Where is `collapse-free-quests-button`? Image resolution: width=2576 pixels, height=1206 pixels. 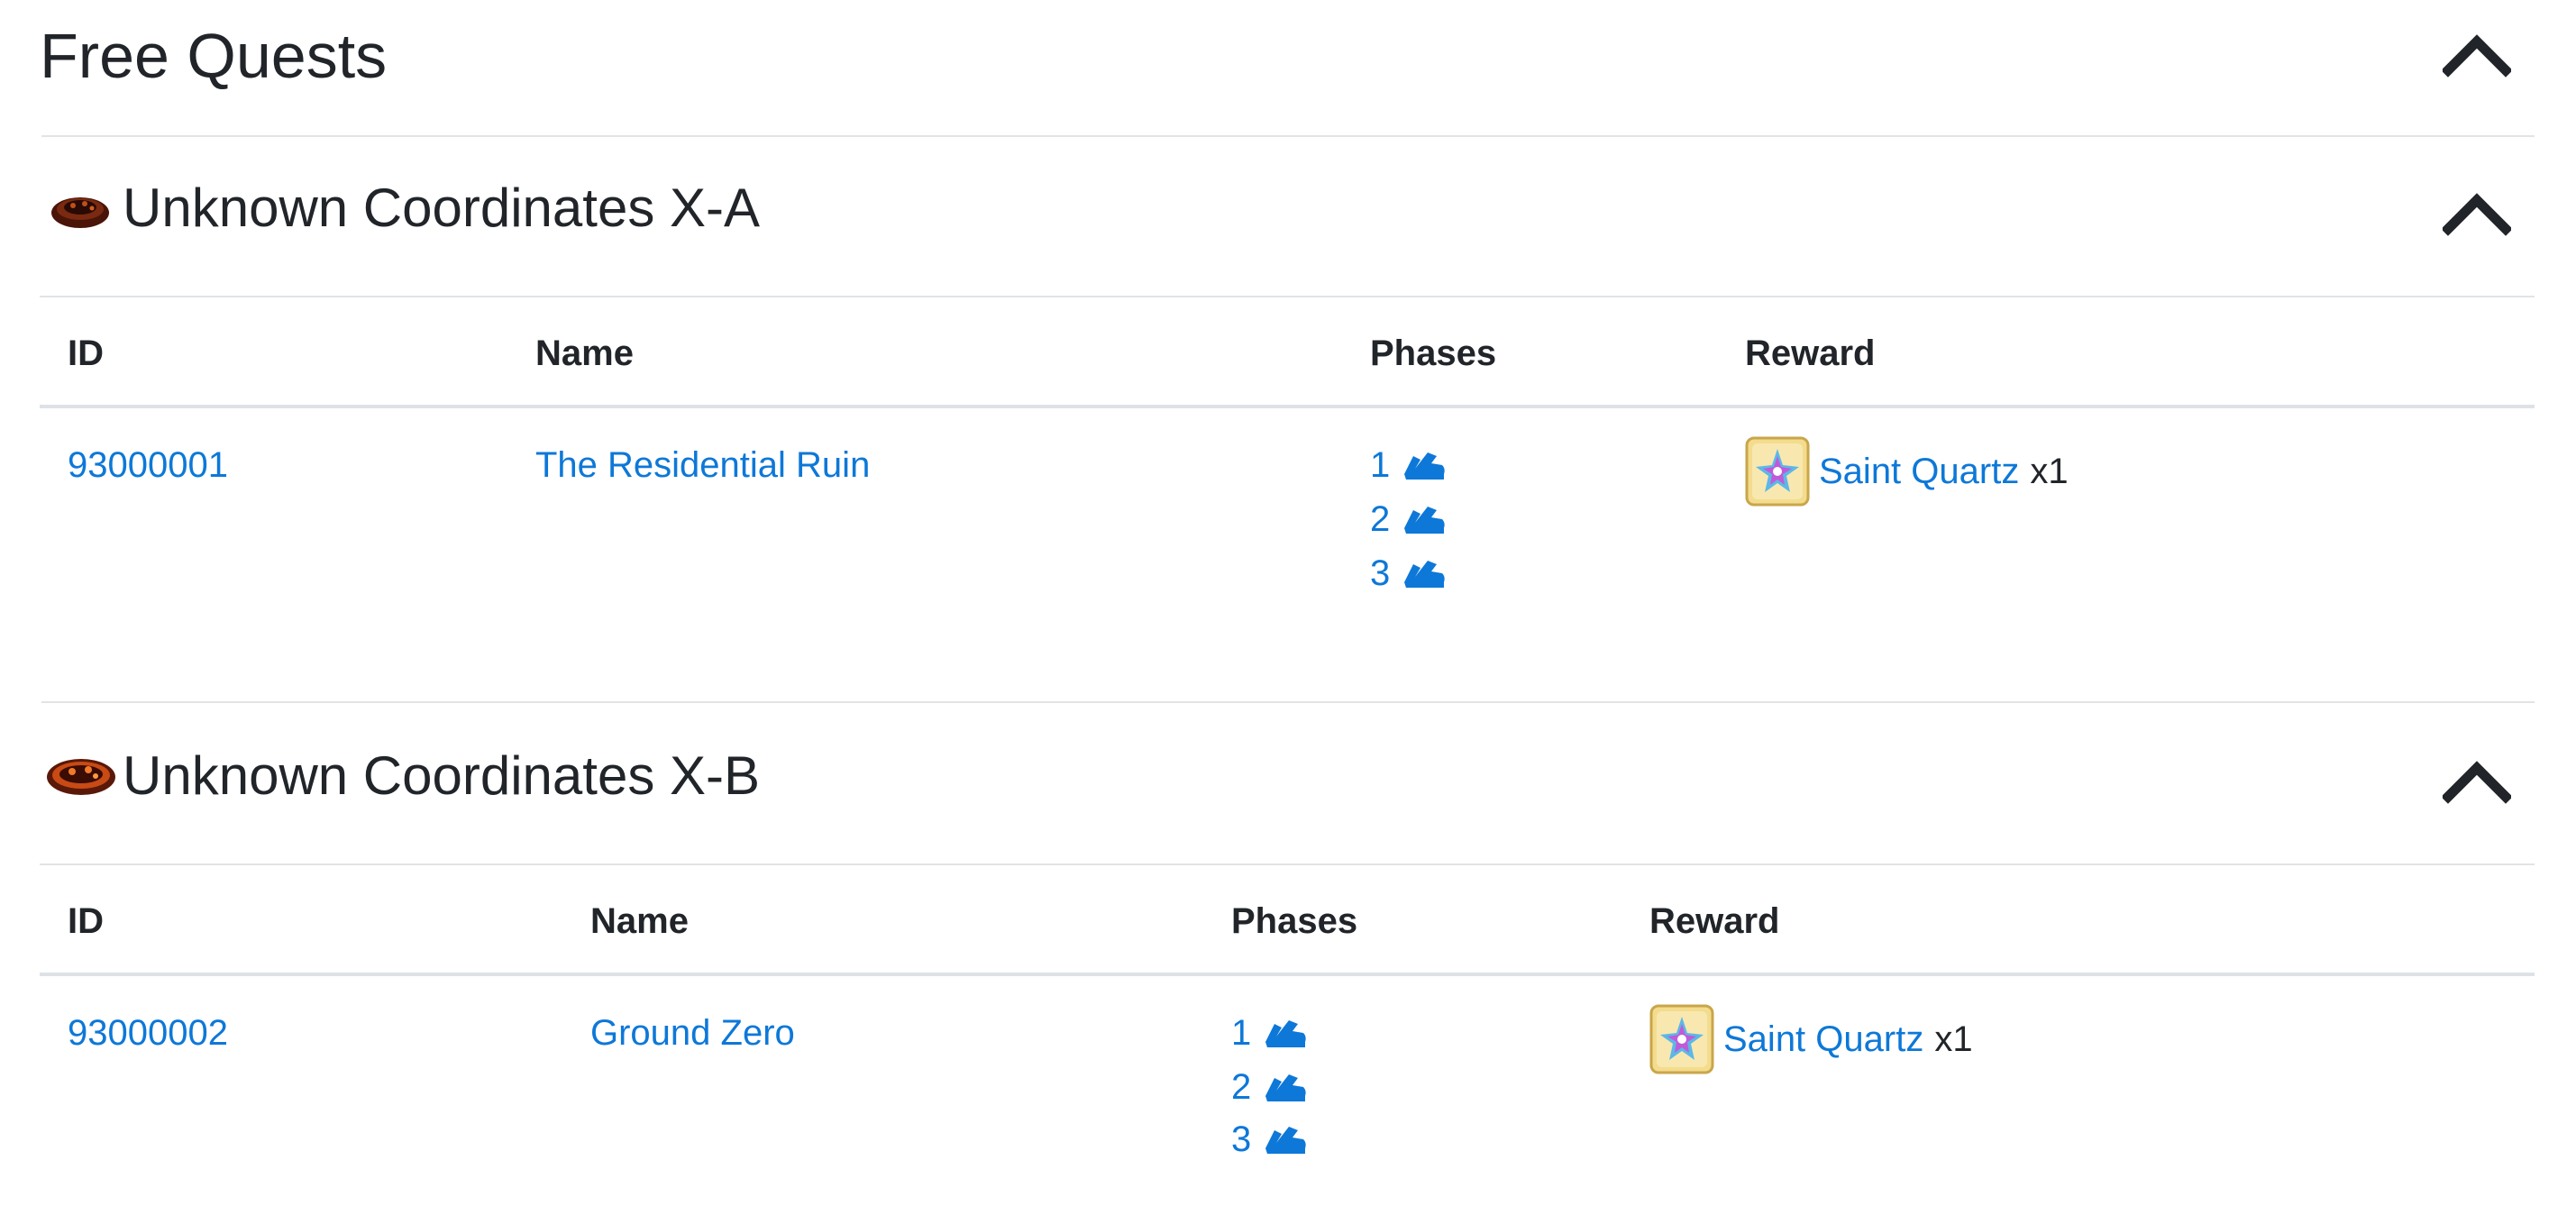
collapse-free-quests-button is located at coordinates (2477, 55).